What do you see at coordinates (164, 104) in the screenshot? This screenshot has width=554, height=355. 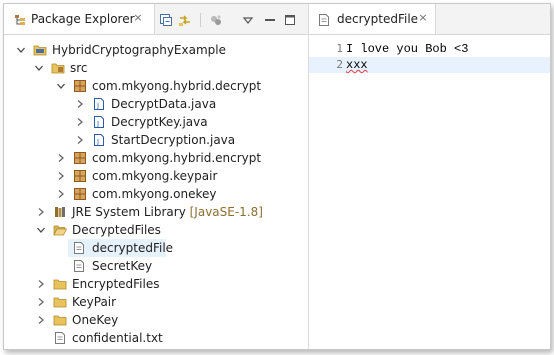 I see `tree-item-label: DecryptData.java` at bounding box center [164, 104].